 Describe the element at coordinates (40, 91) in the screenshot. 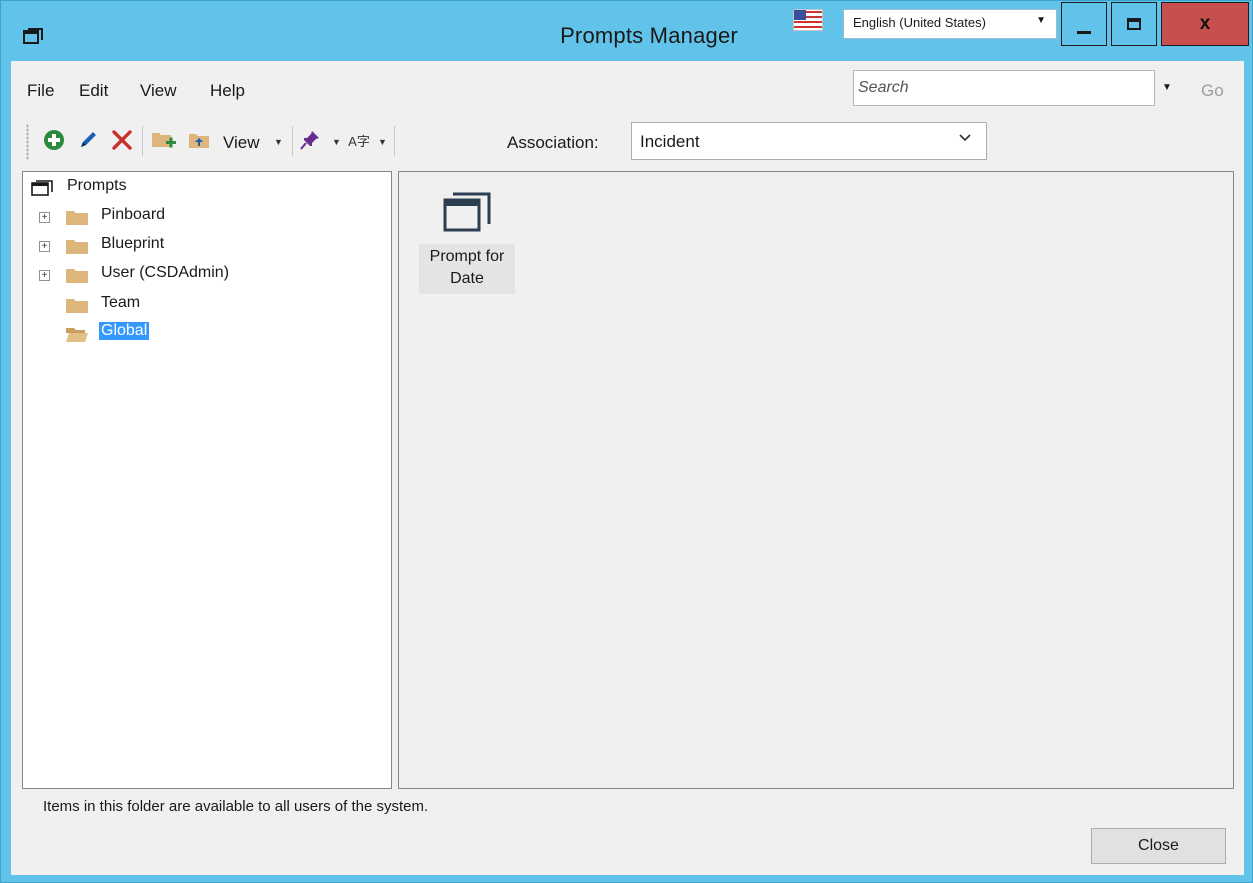

I see `menu-file: File` at that location.